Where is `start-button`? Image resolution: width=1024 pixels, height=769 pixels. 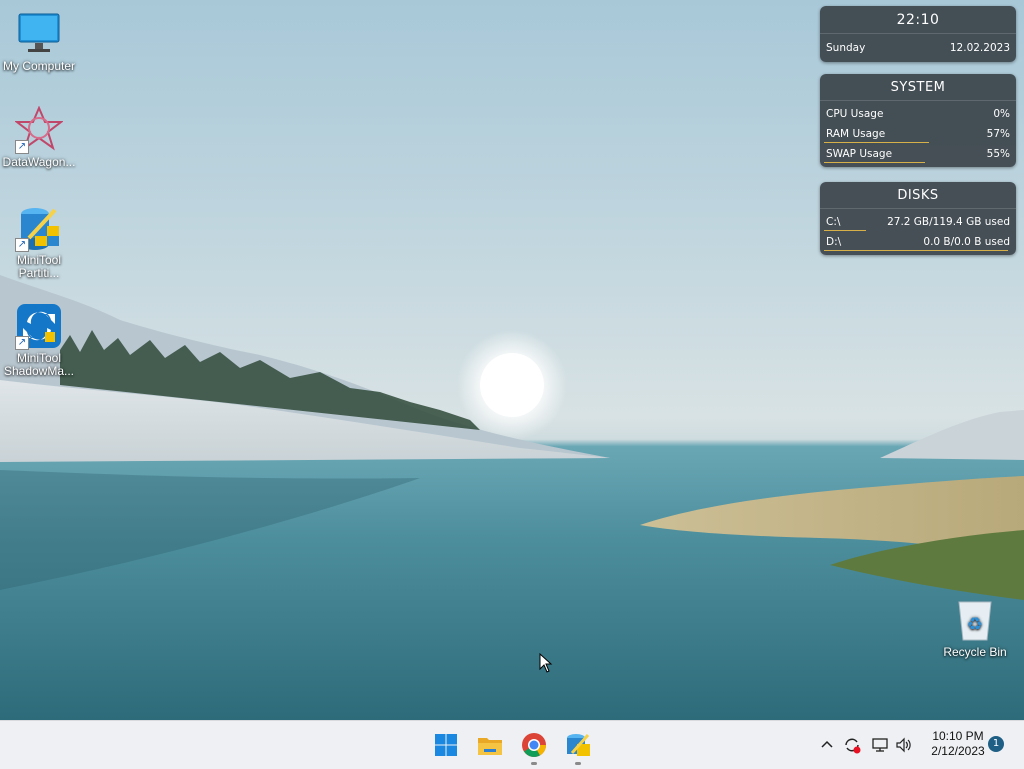
start-button is located at coordinates (446, 745).